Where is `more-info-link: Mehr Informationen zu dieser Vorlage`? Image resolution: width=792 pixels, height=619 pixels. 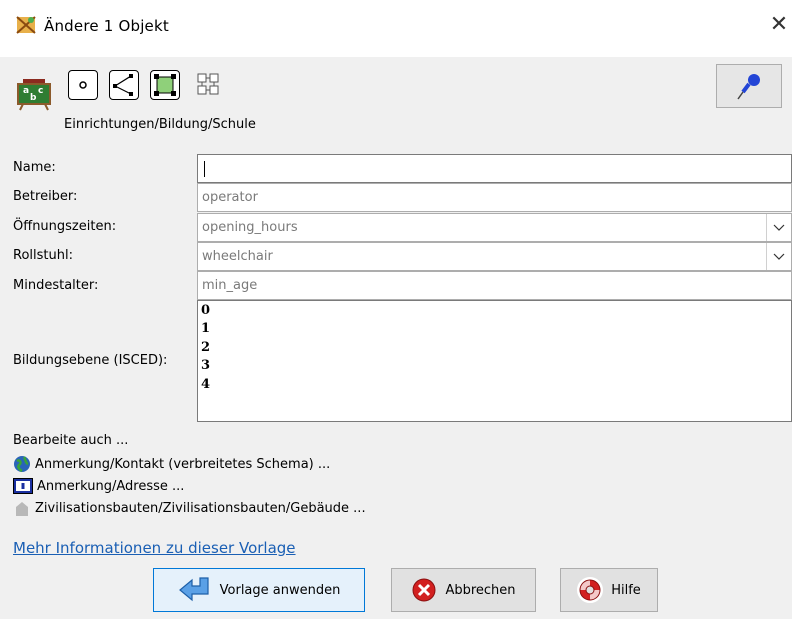 more-info-link: Mehr Informationen zu dieser Vorlage is located at coordinates (154, 548).